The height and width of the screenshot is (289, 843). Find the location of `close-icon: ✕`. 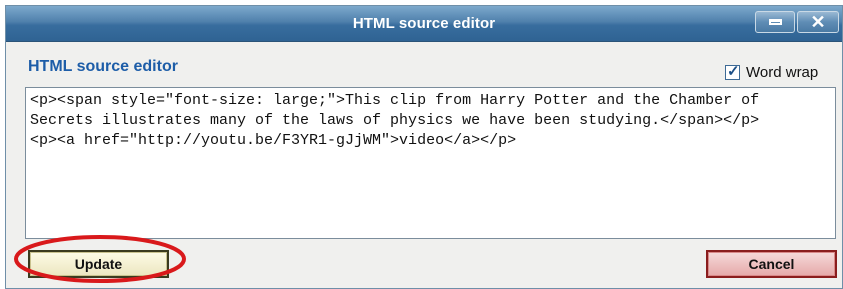

close-icon: ✕ is located at coordinates (818, 22).